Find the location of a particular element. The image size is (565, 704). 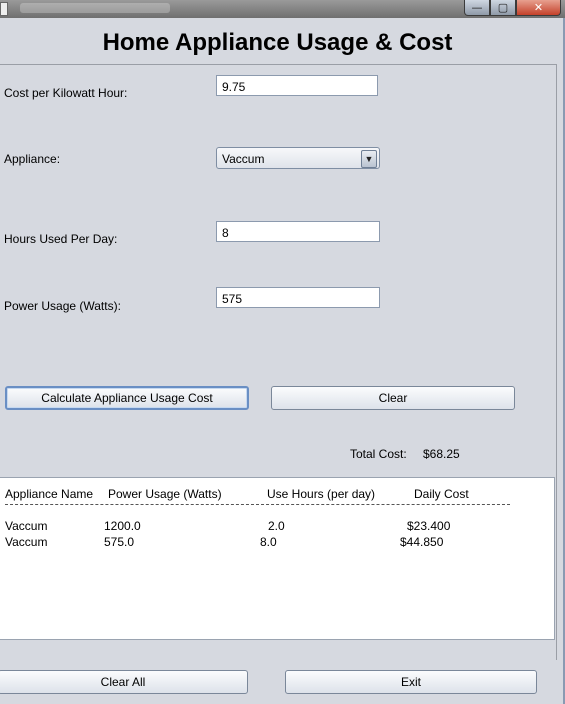

window-controls: — ▢ ✕ is located at coordinates (512, 8).